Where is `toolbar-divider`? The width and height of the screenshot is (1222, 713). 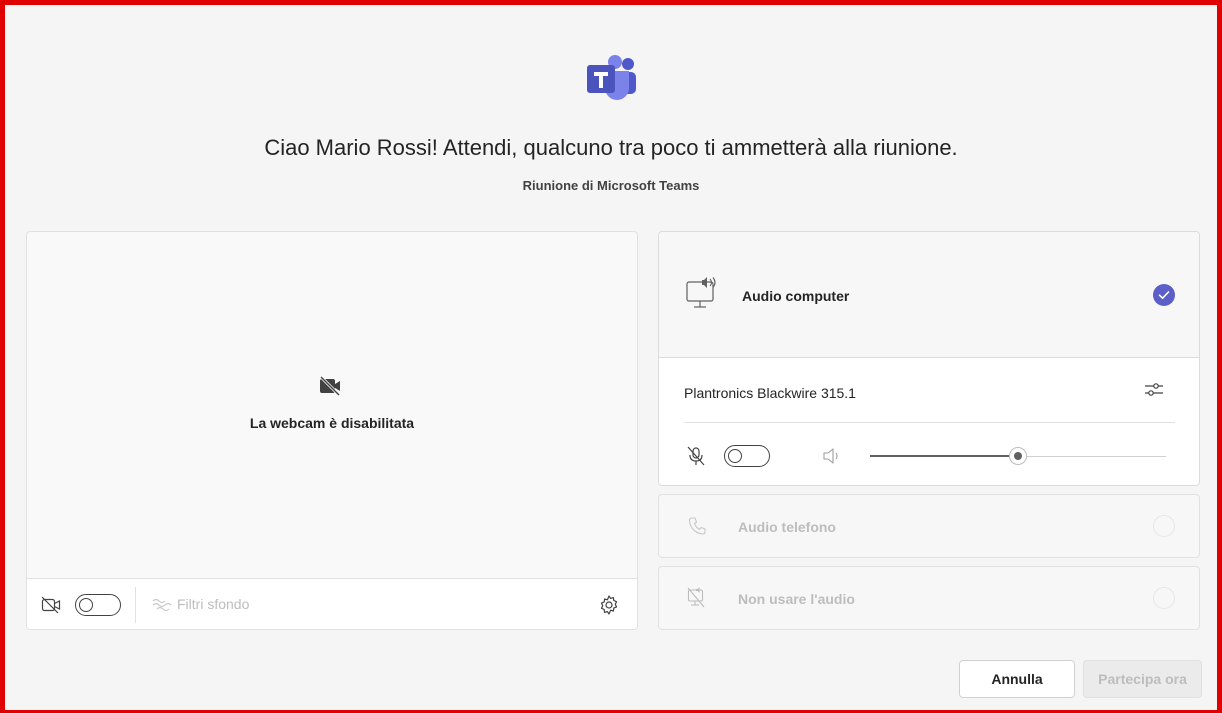
toolbar-divider is located at coordinates (135, 605).